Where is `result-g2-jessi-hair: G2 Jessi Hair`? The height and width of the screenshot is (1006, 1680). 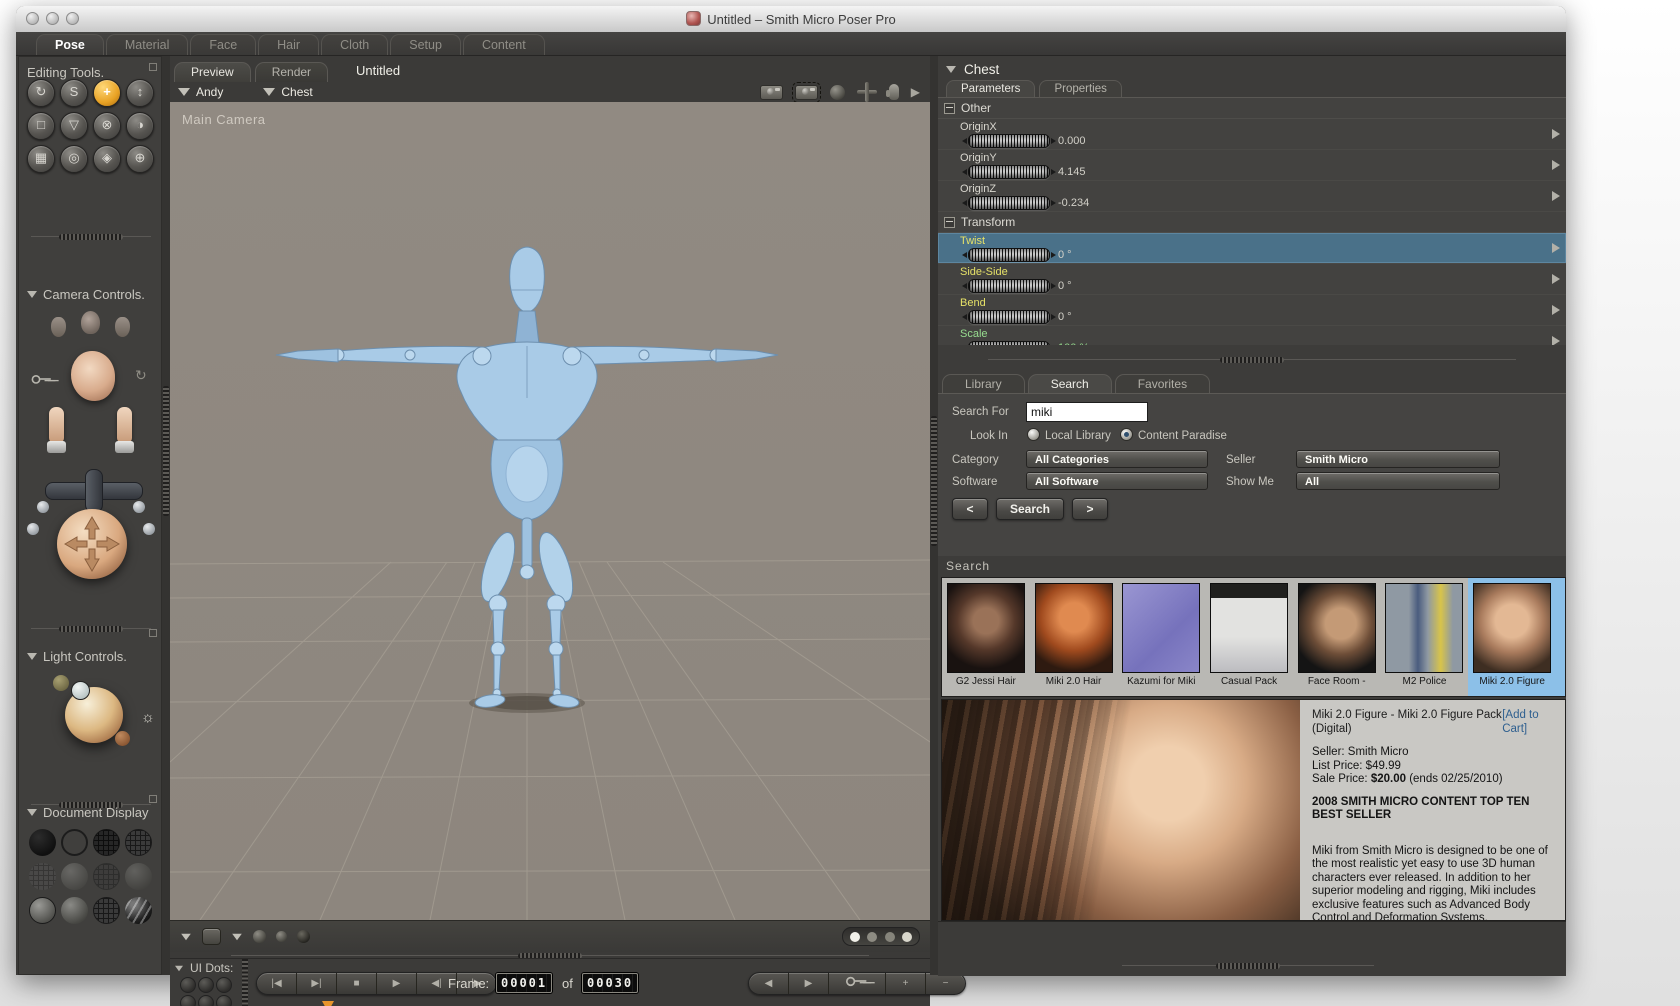 result-g2-jessi-hair: G2 Jessi Hair is located at coordinates (986, 637).